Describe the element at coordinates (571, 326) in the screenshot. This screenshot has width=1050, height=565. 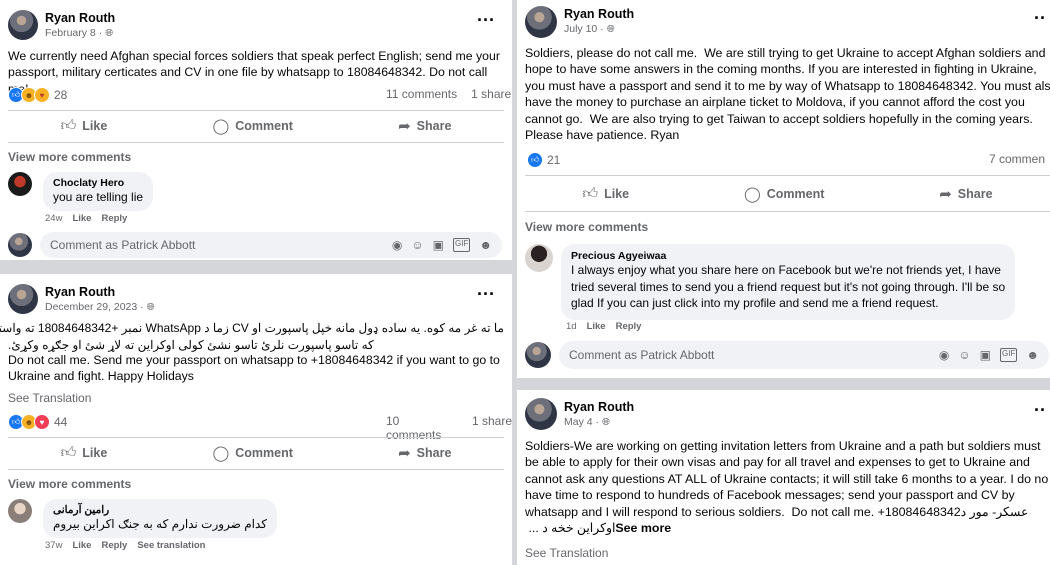
I see `comment-time: 1d` at that location.